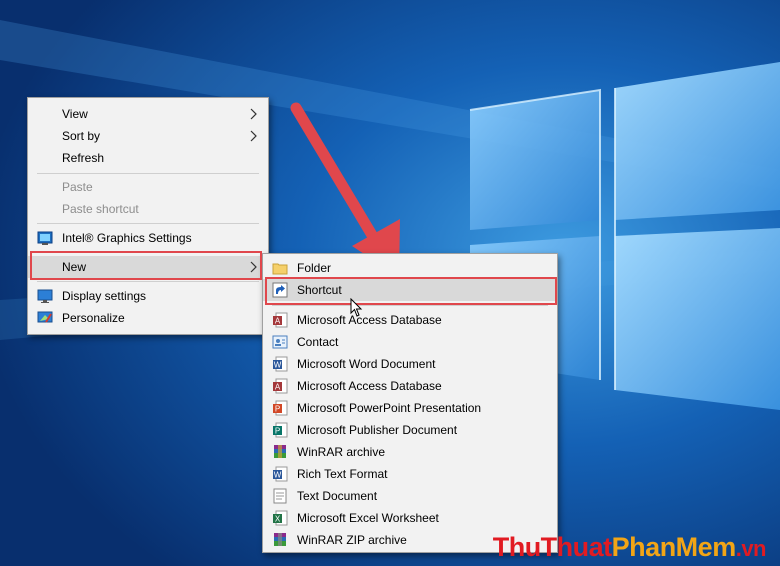  What do you see at coordinates (368, 518) in the screenshot?
I see `submenu-item-label: Microsoft Excel Worksheet` at bounding box center [368, 518].